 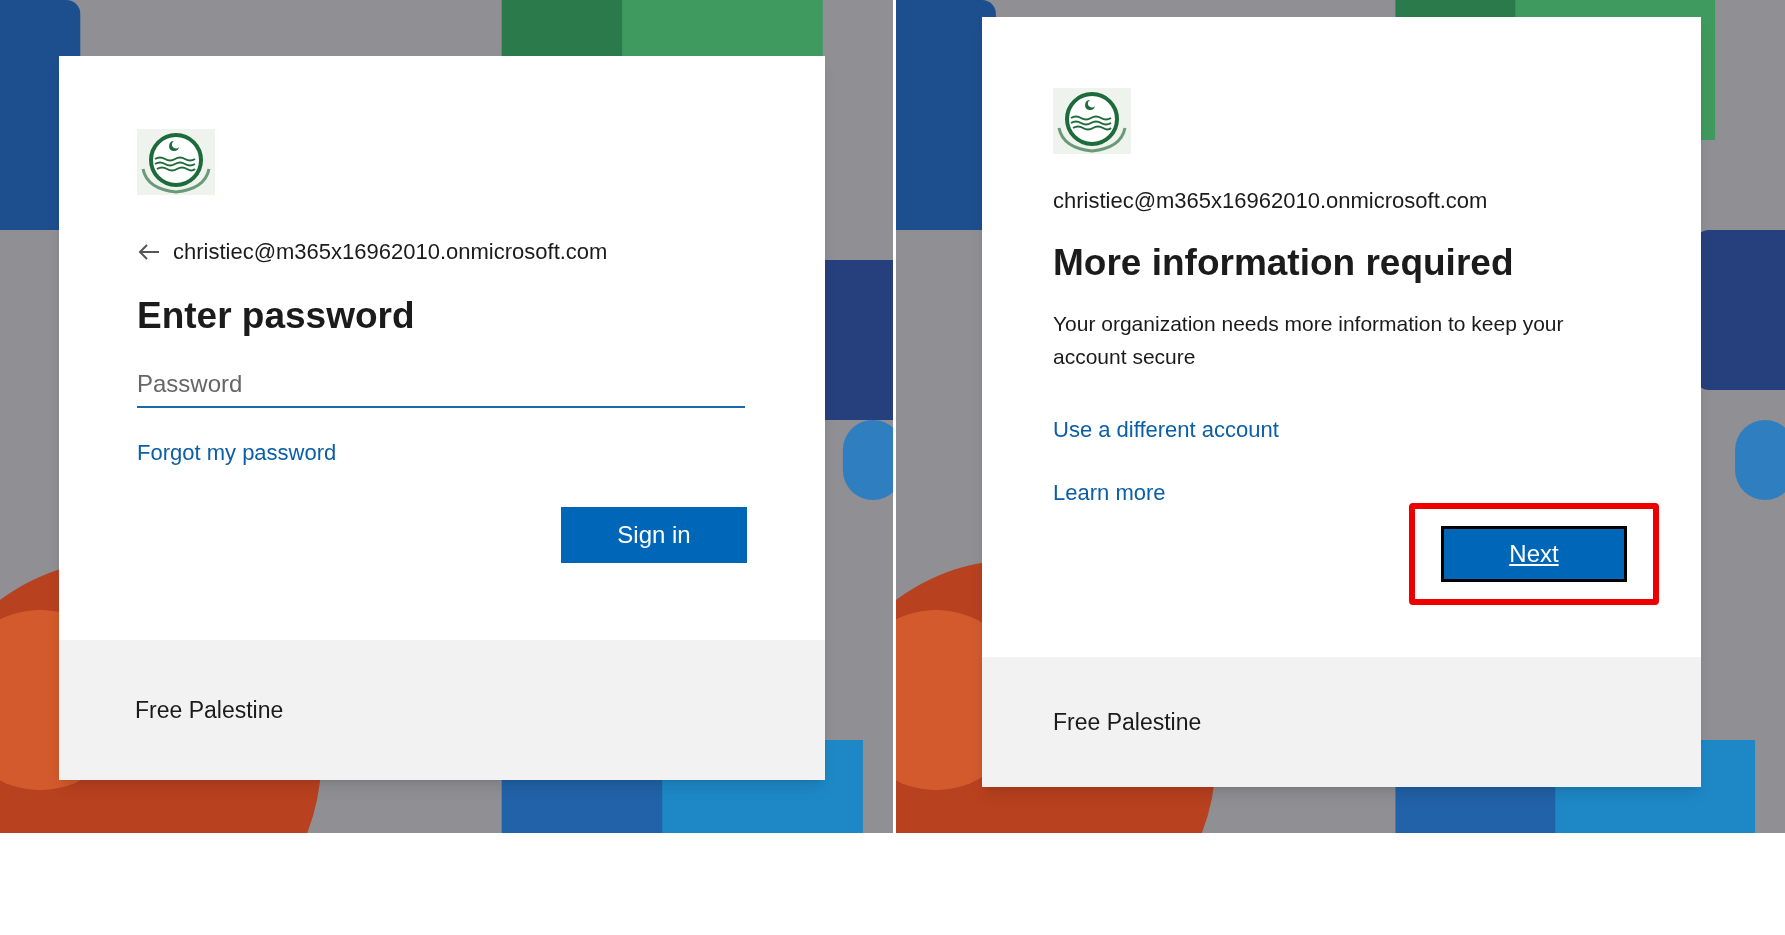 I want to click on text-link: Learn more, so click(x=1109, y=492).